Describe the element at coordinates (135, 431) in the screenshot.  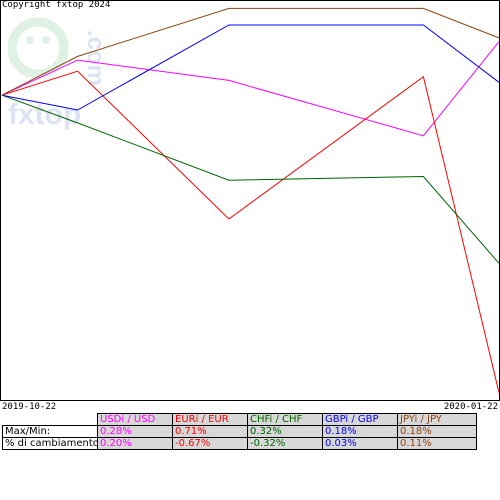
I see `maxmin-usd: 0.28%` at that location.